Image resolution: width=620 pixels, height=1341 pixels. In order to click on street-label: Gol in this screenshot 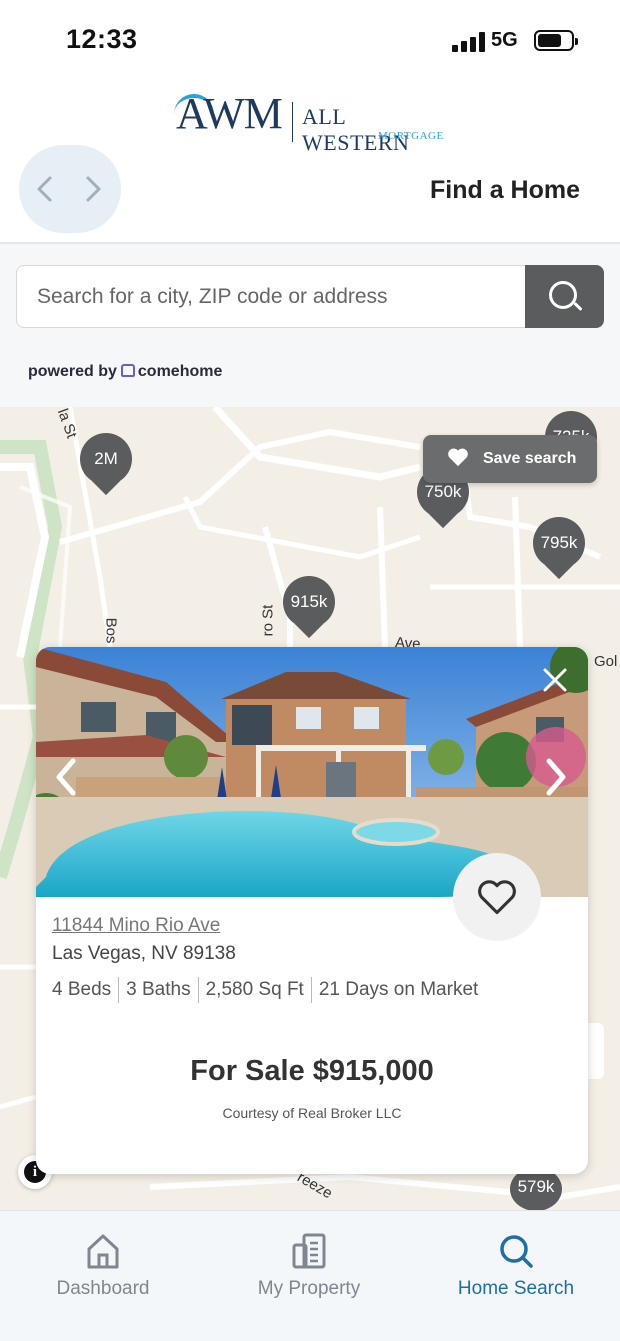, I will do `click(606, 661)`.